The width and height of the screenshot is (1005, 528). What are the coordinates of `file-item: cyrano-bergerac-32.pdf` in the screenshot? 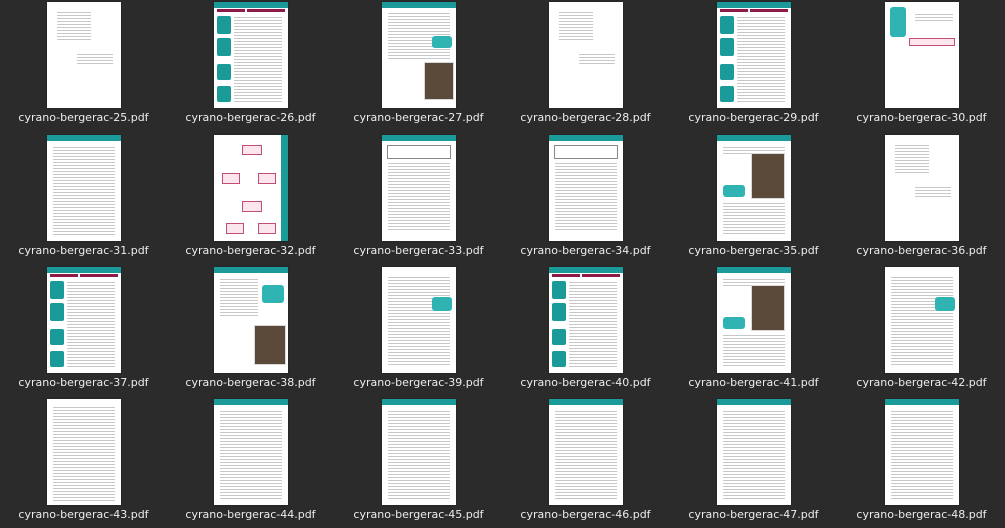 It's located at (250, 196).